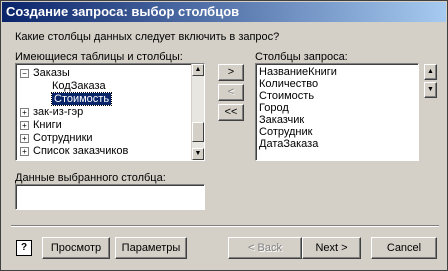 The width and height of the screenshot is (448, 271). I want to click on help-icon: ?, so click(24, 248).